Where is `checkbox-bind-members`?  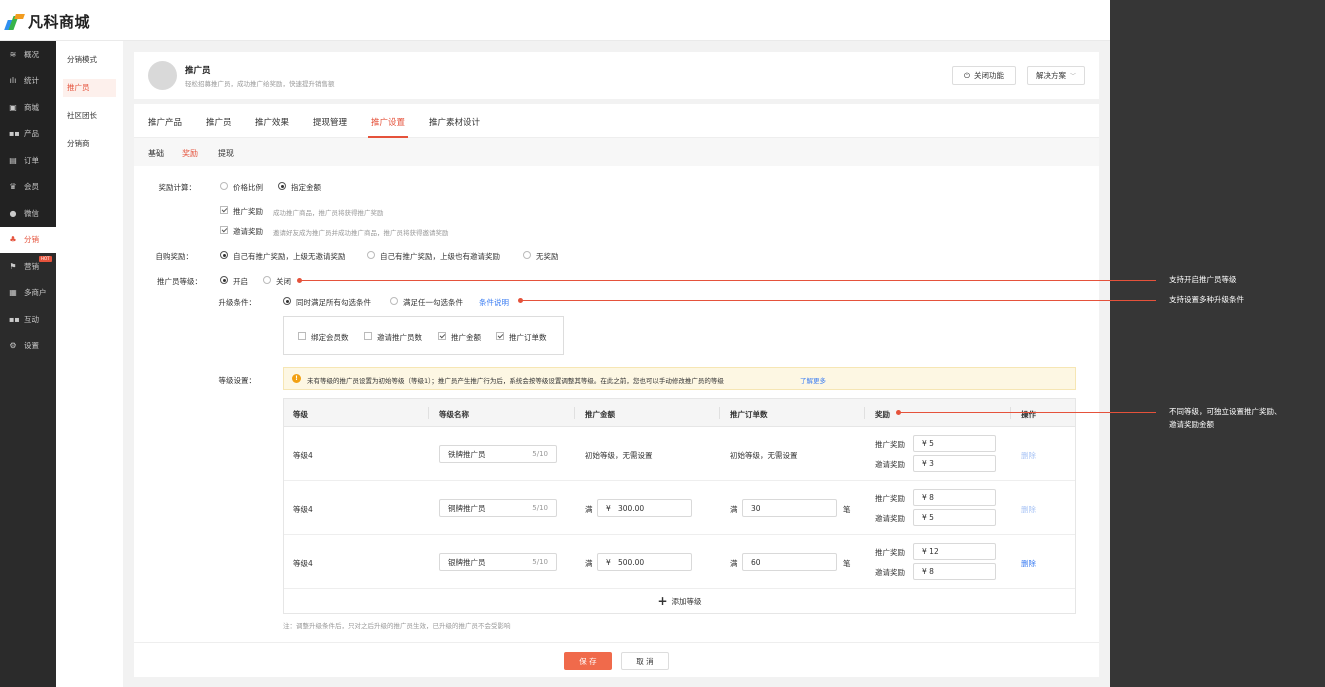 checkbox-bind-members is located at coordinates (302, 336).